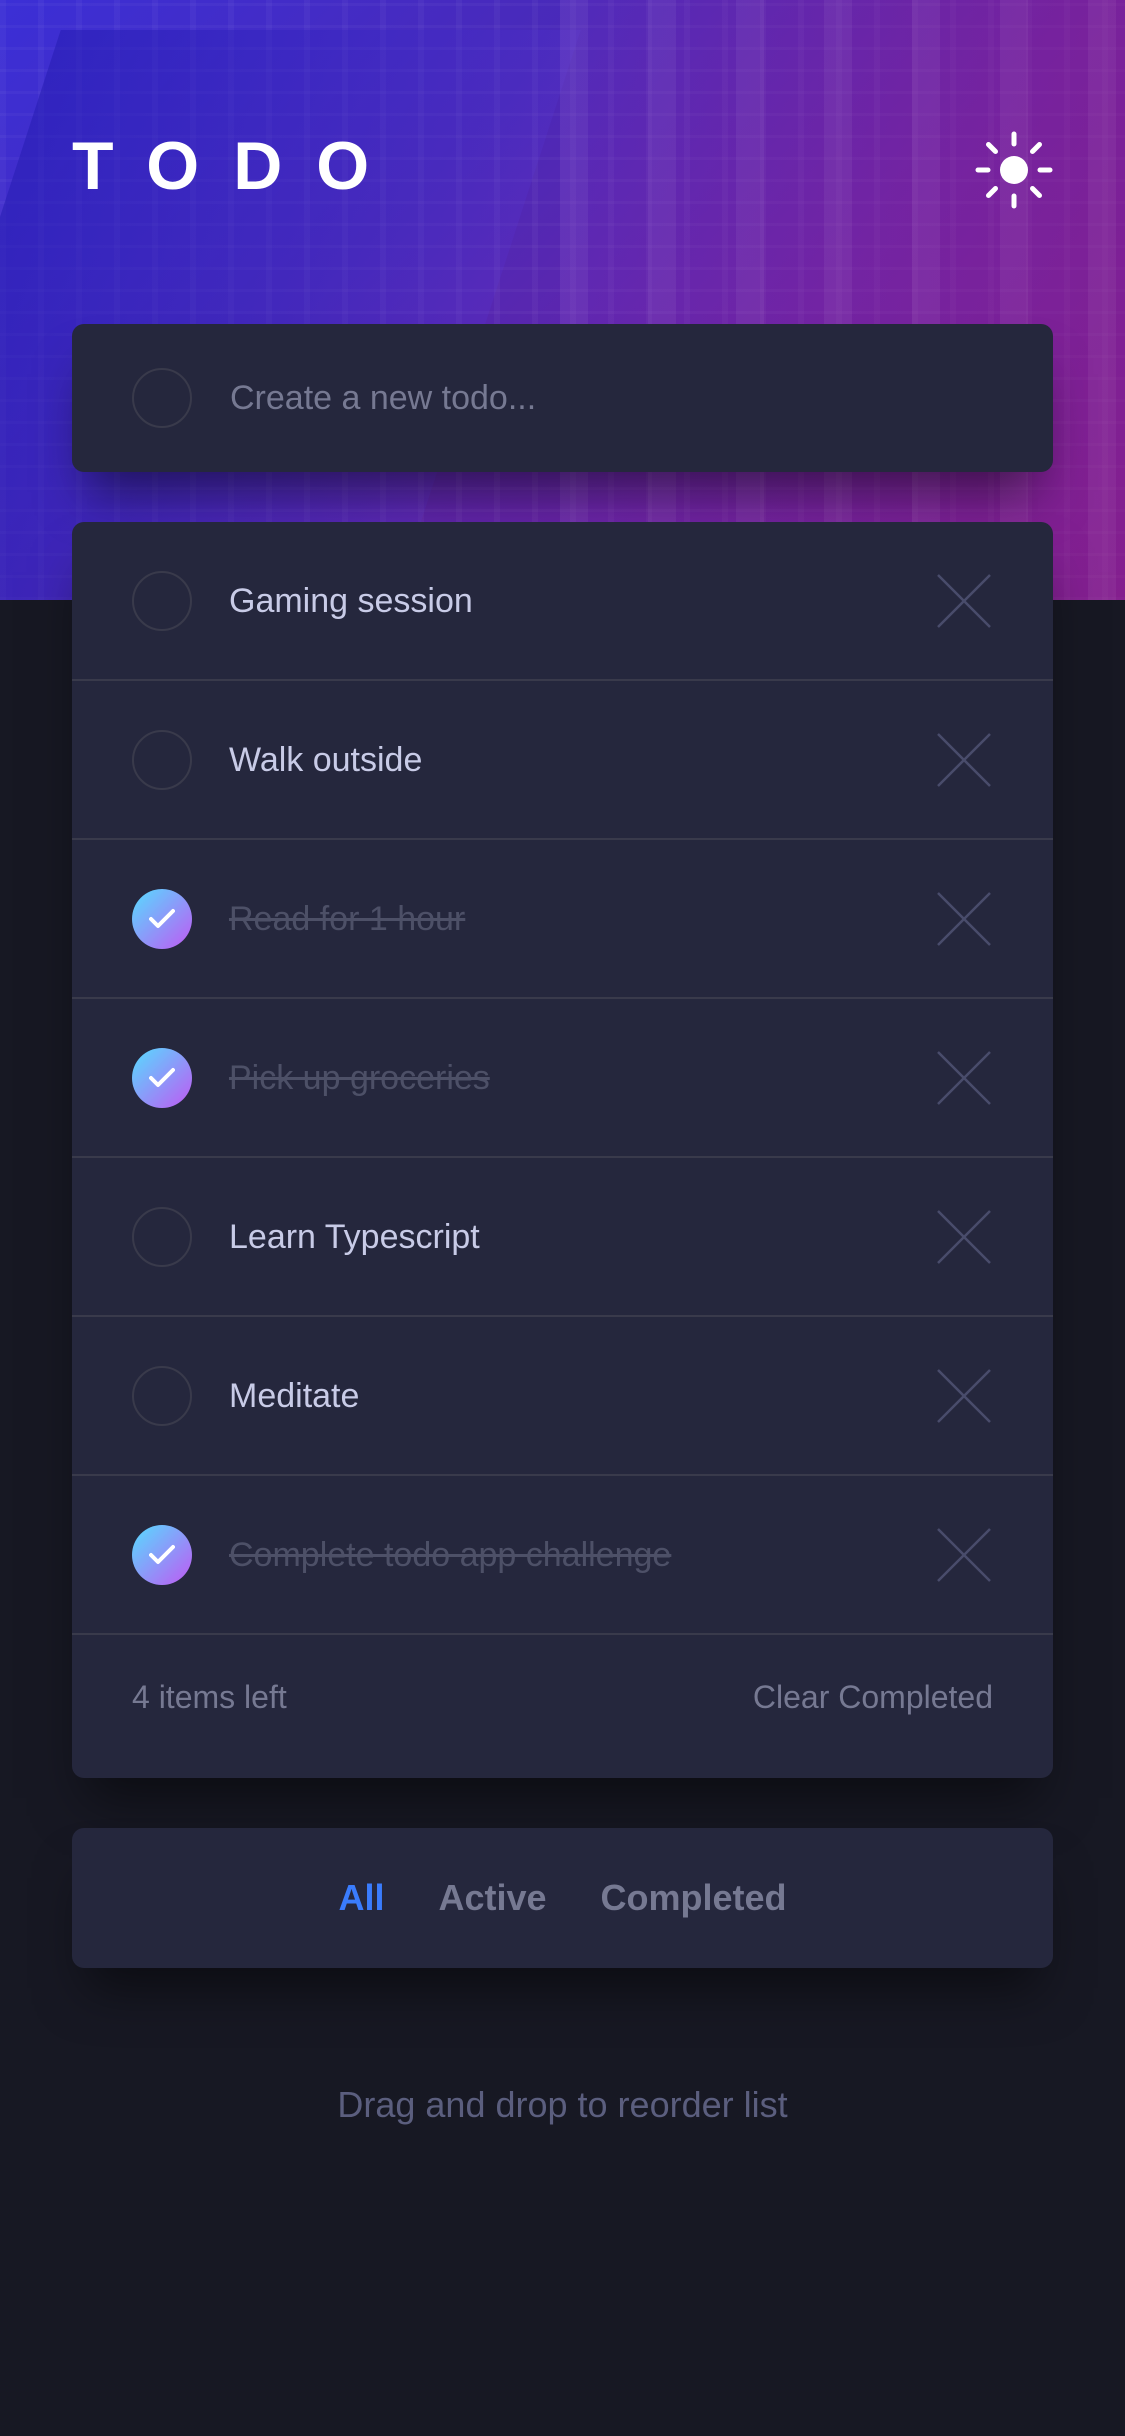 The image size is (1125, 2436). I want to click on filter-completed-button: Completed, so click(694, 1898).